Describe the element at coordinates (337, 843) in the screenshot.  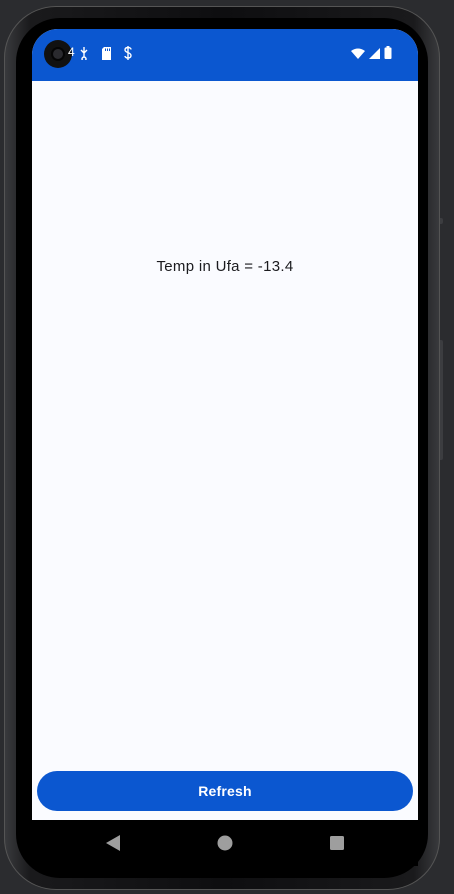
I see `recents-icon` at that location.